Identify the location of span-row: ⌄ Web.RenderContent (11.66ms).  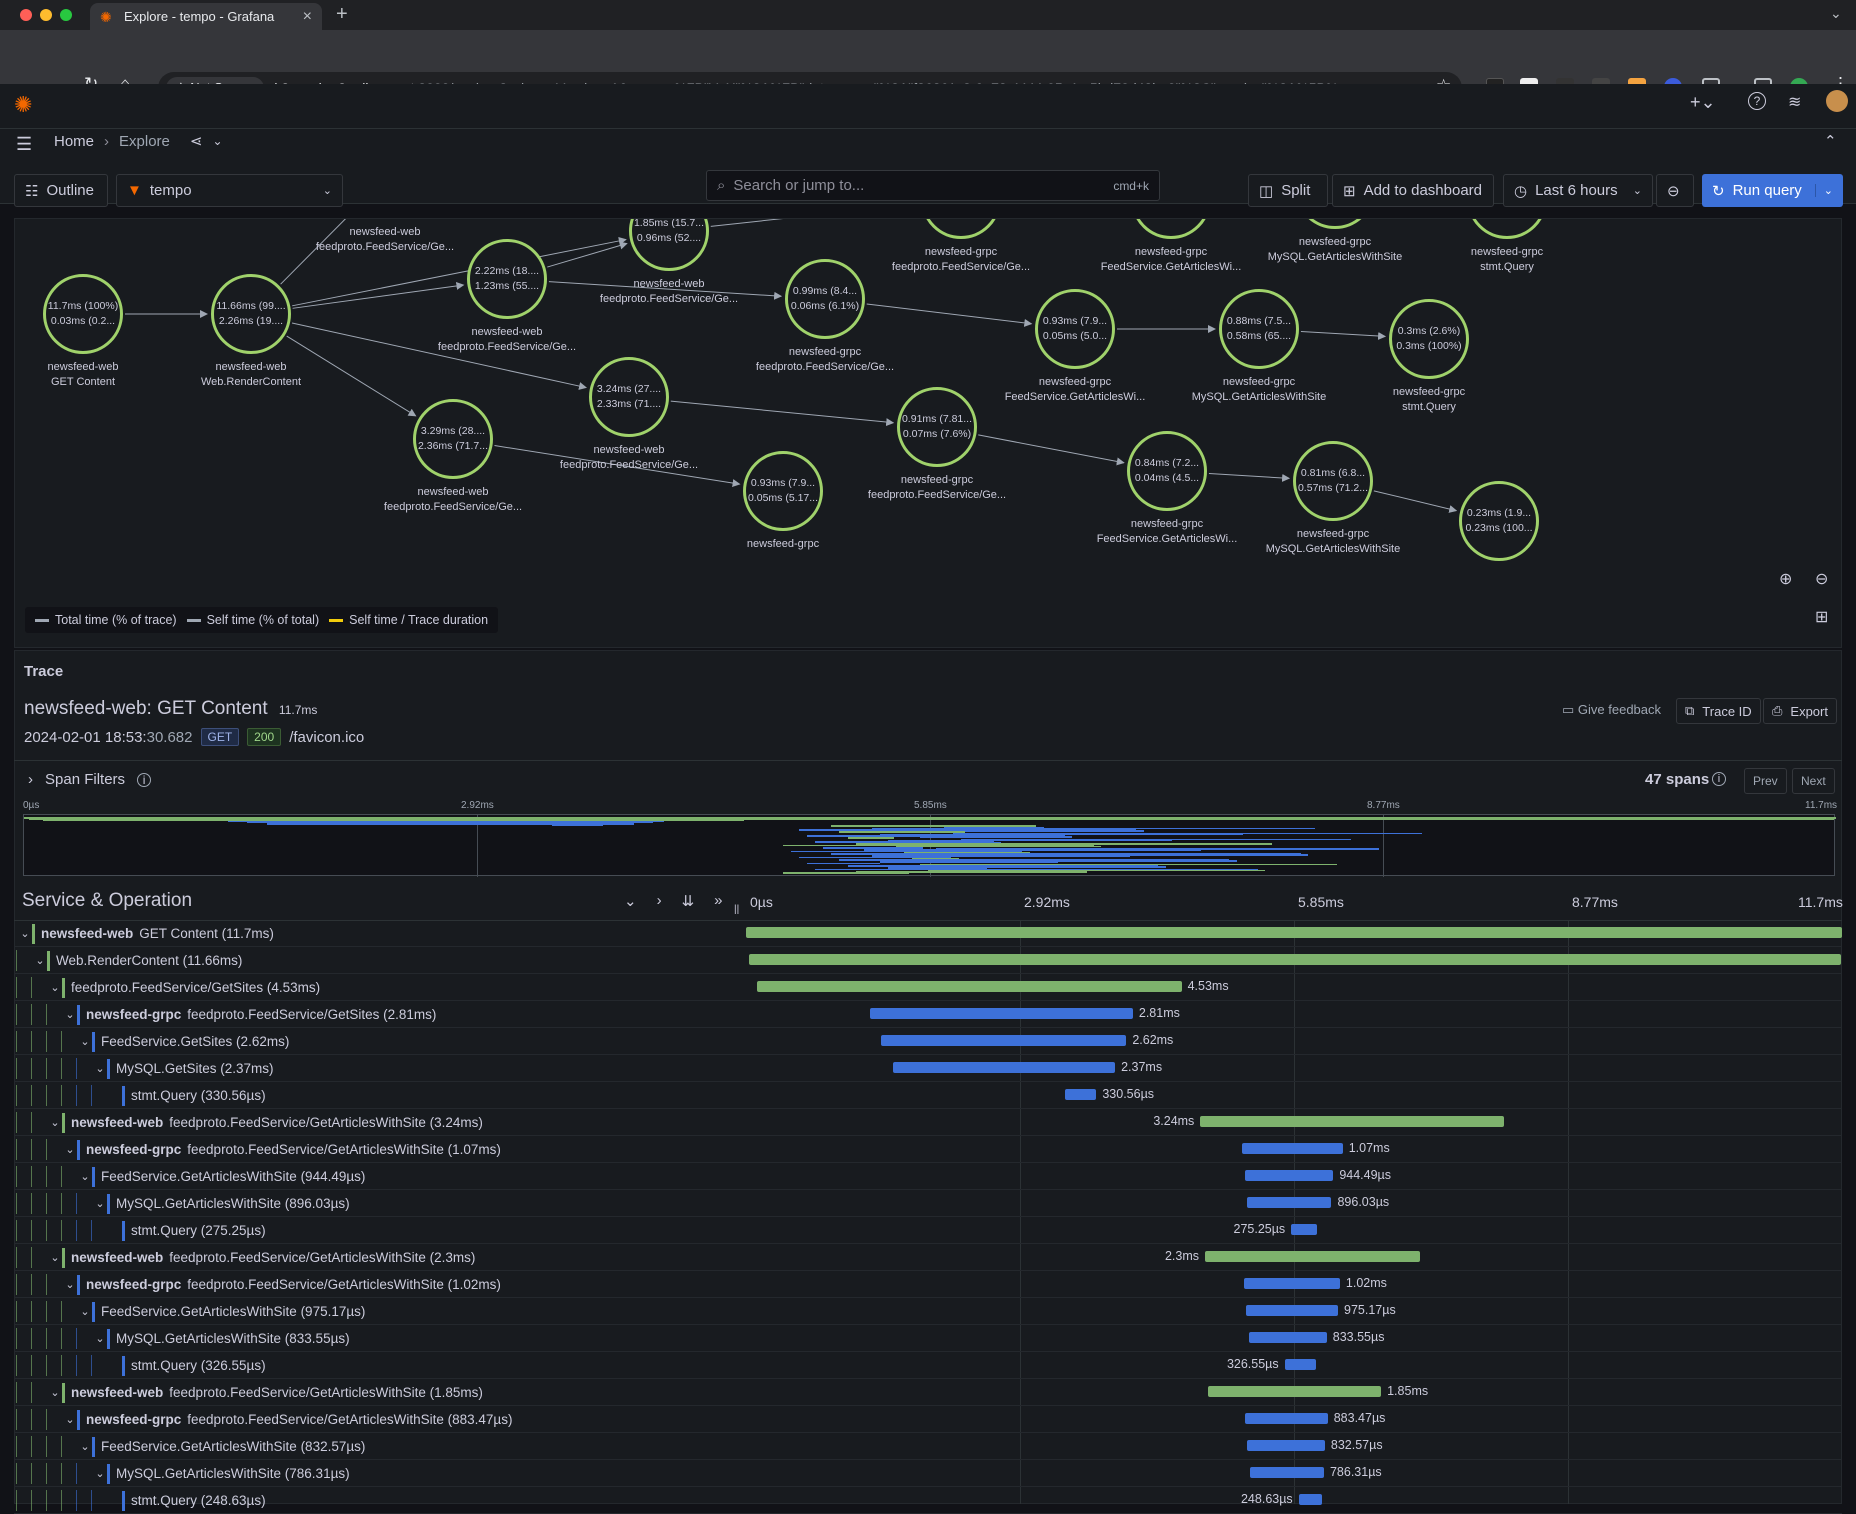
(928, 960).